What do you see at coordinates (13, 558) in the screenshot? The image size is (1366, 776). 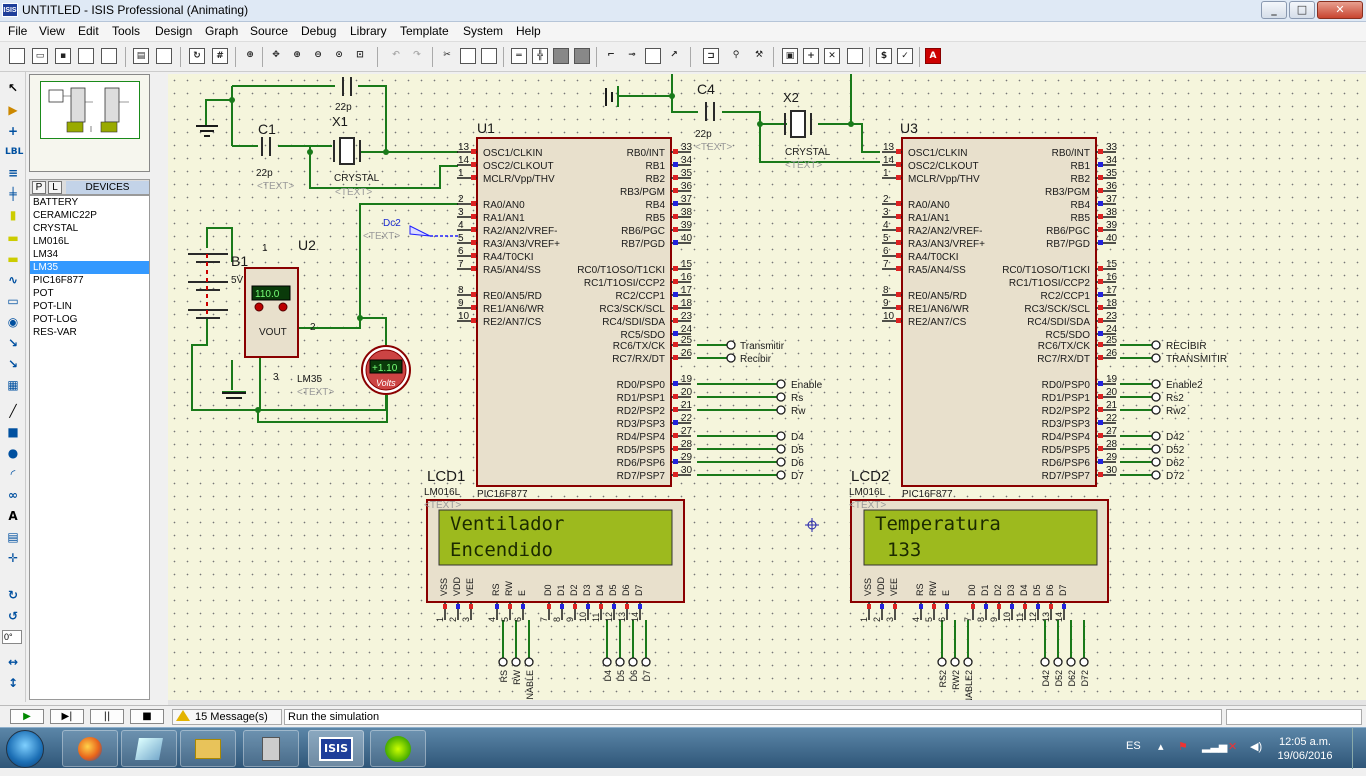 I see `marker-tool-icon: ✛` at bounding box center [13, 558].